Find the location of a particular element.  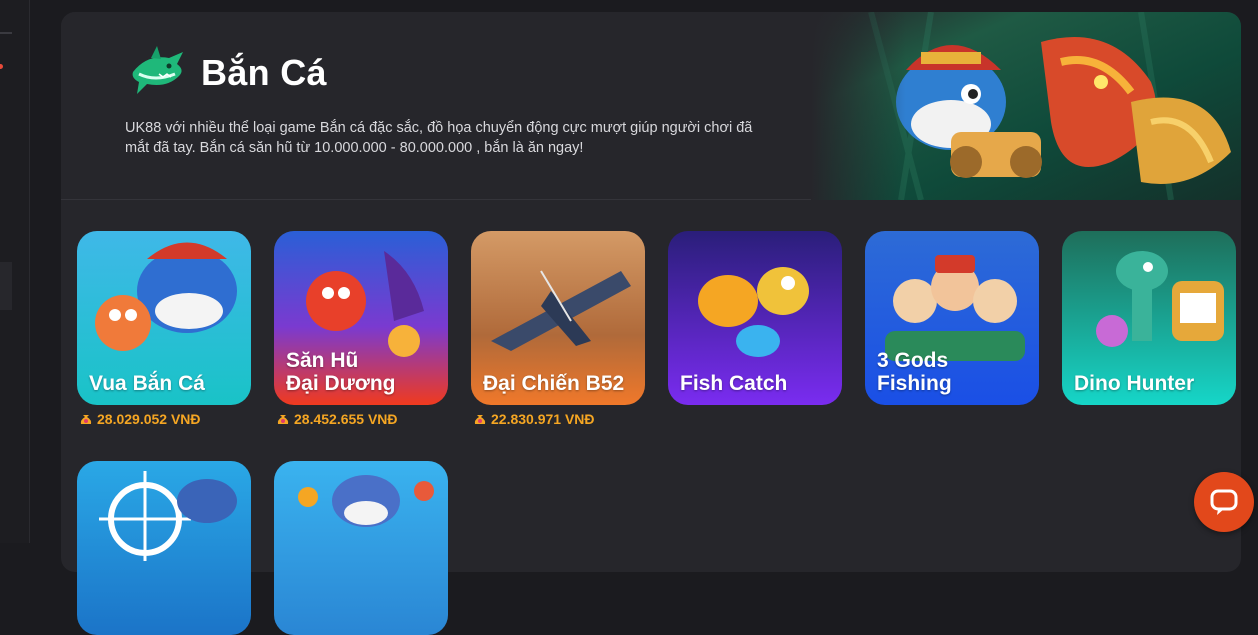

game-title: Đại Chiến B52 is located at coordinates (554, 383).